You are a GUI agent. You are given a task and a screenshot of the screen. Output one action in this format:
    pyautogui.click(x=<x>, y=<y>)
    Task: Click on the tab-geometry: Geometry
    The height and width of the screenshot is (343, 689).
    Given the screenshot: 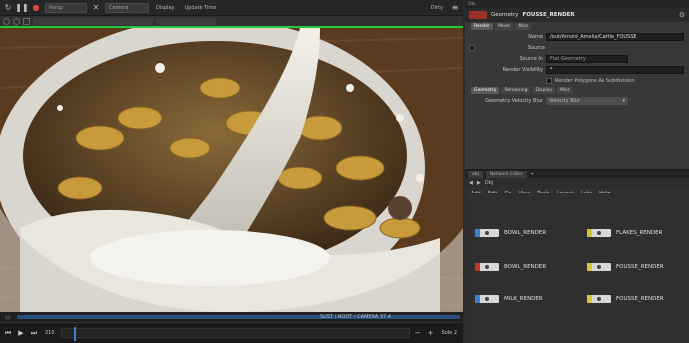 What is the action you would take?
    pyautogui.click(x=485, y=90)
    